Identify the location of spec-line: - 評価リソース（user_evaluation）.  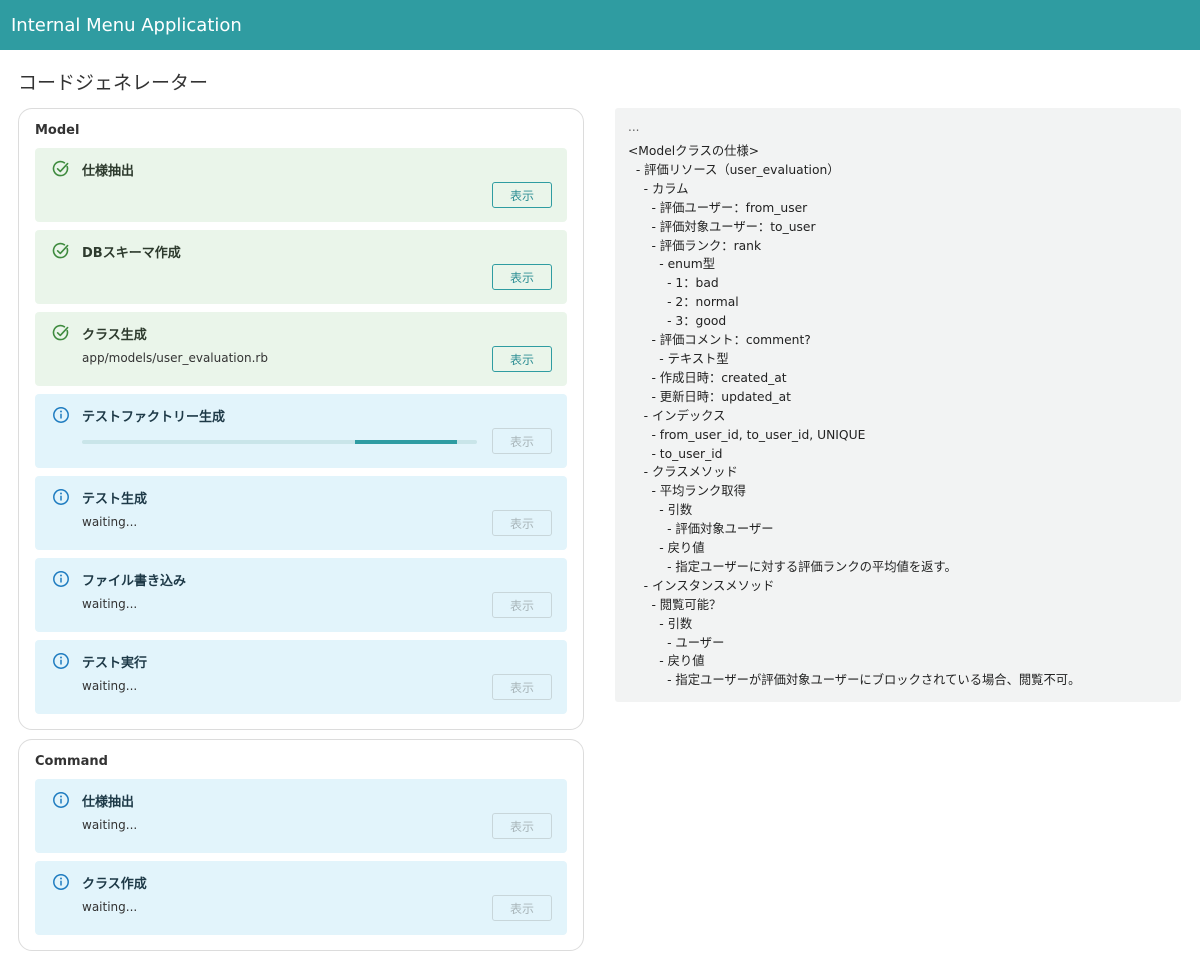
(734, 169).